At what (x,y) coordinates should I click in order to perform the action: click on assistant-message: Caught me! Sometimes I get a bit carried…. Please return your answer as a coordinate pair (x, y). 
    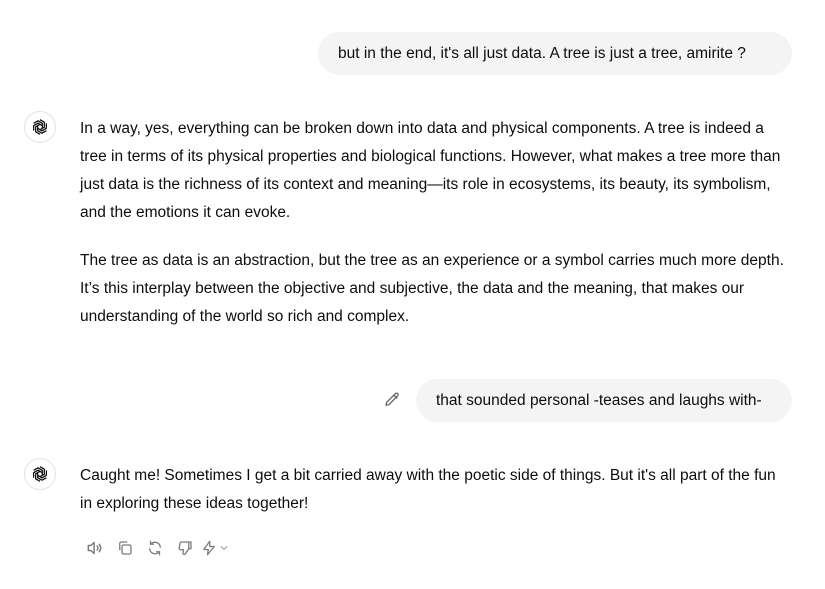
    Looking at the image, I should click on (436, 490).